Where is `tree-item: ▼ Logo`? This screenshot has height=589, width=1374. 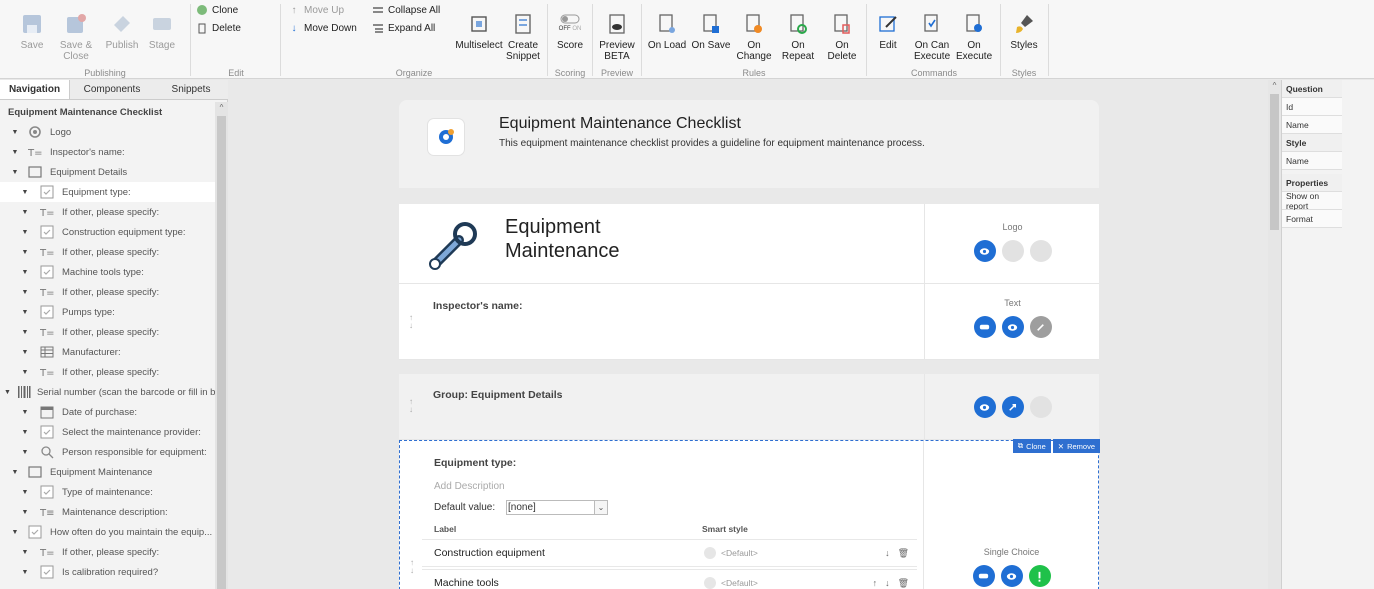 tree-item: ▼ Logo is located at coordinates (107, 132).